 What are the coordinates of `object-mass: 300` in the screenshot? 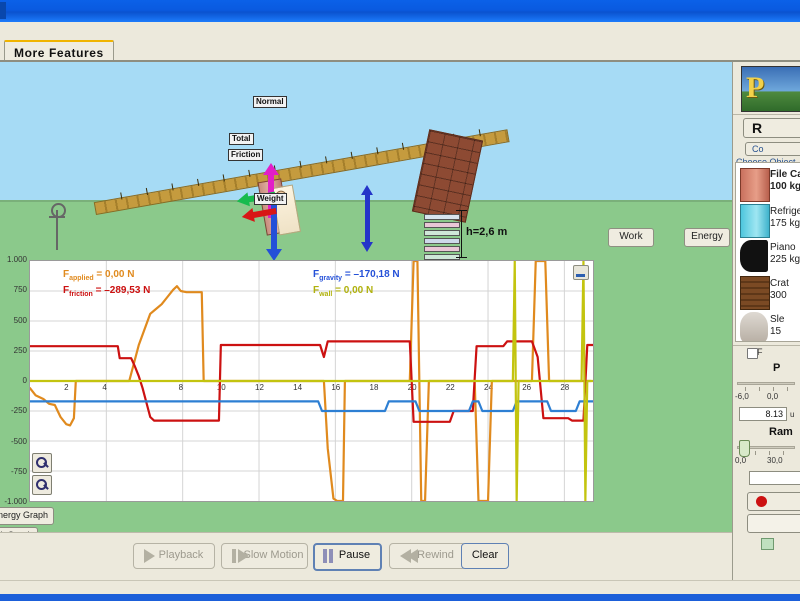 It's located at (778, 295).